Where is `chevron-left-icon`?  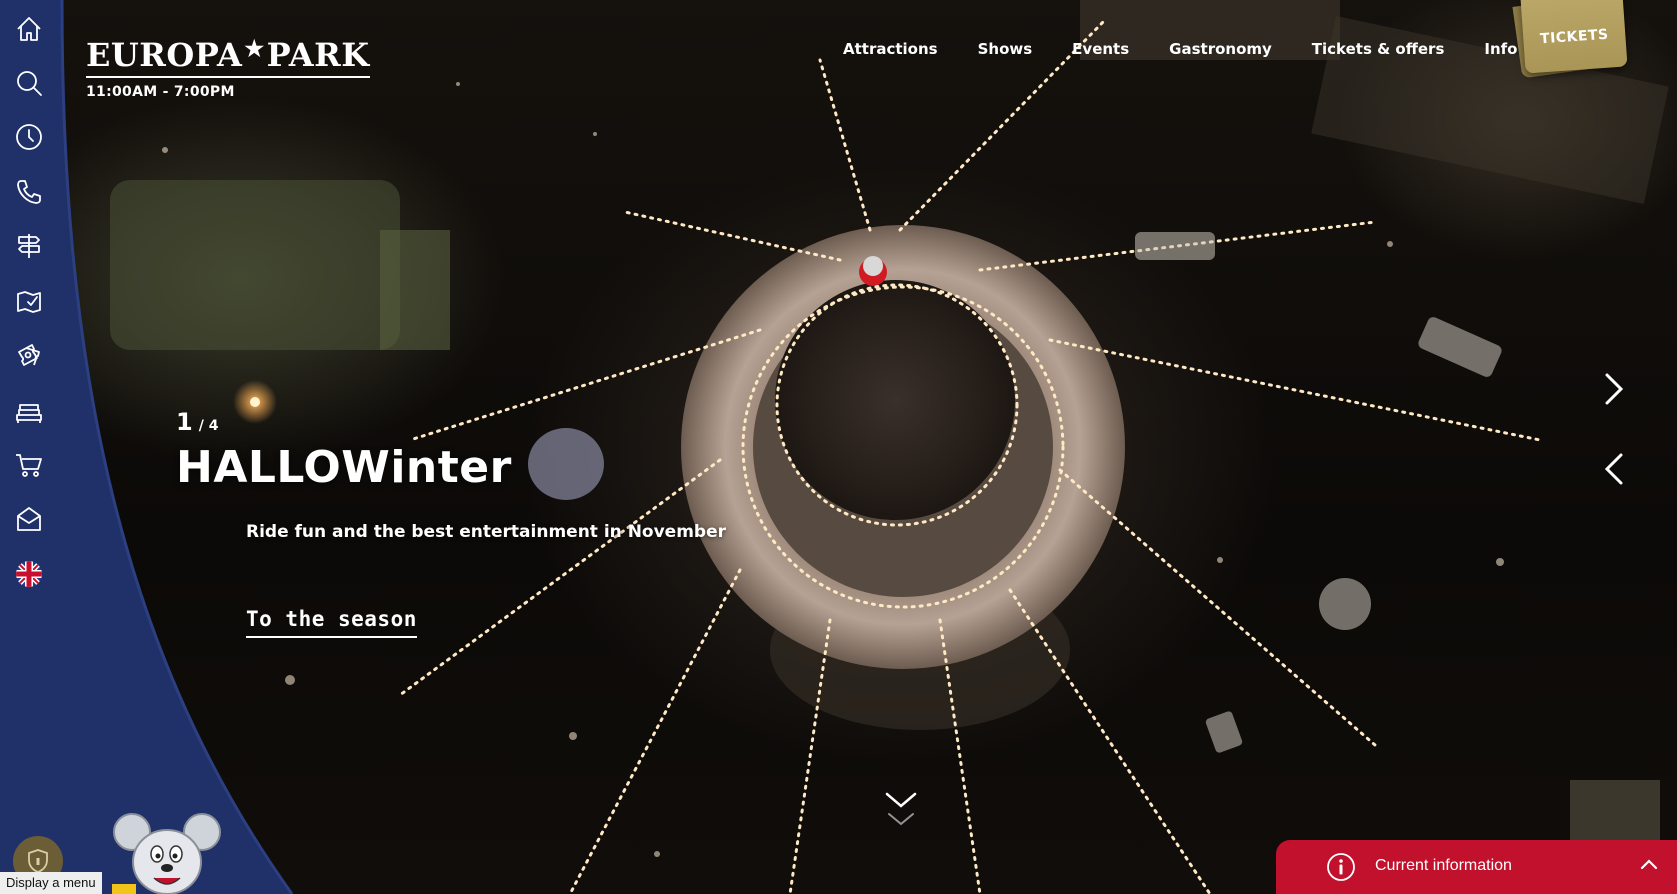
chevron-left-icon is located at coordinates (1613, 469).